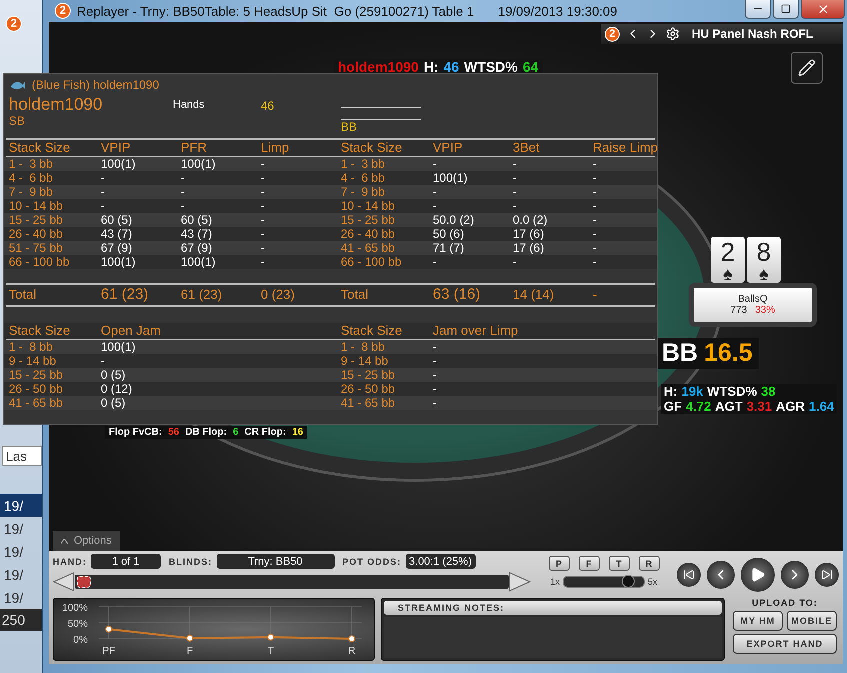  What do you see at coordinates (553, 637) in the screenshot?
I see `notes-field` at bounding box center [553, 637].